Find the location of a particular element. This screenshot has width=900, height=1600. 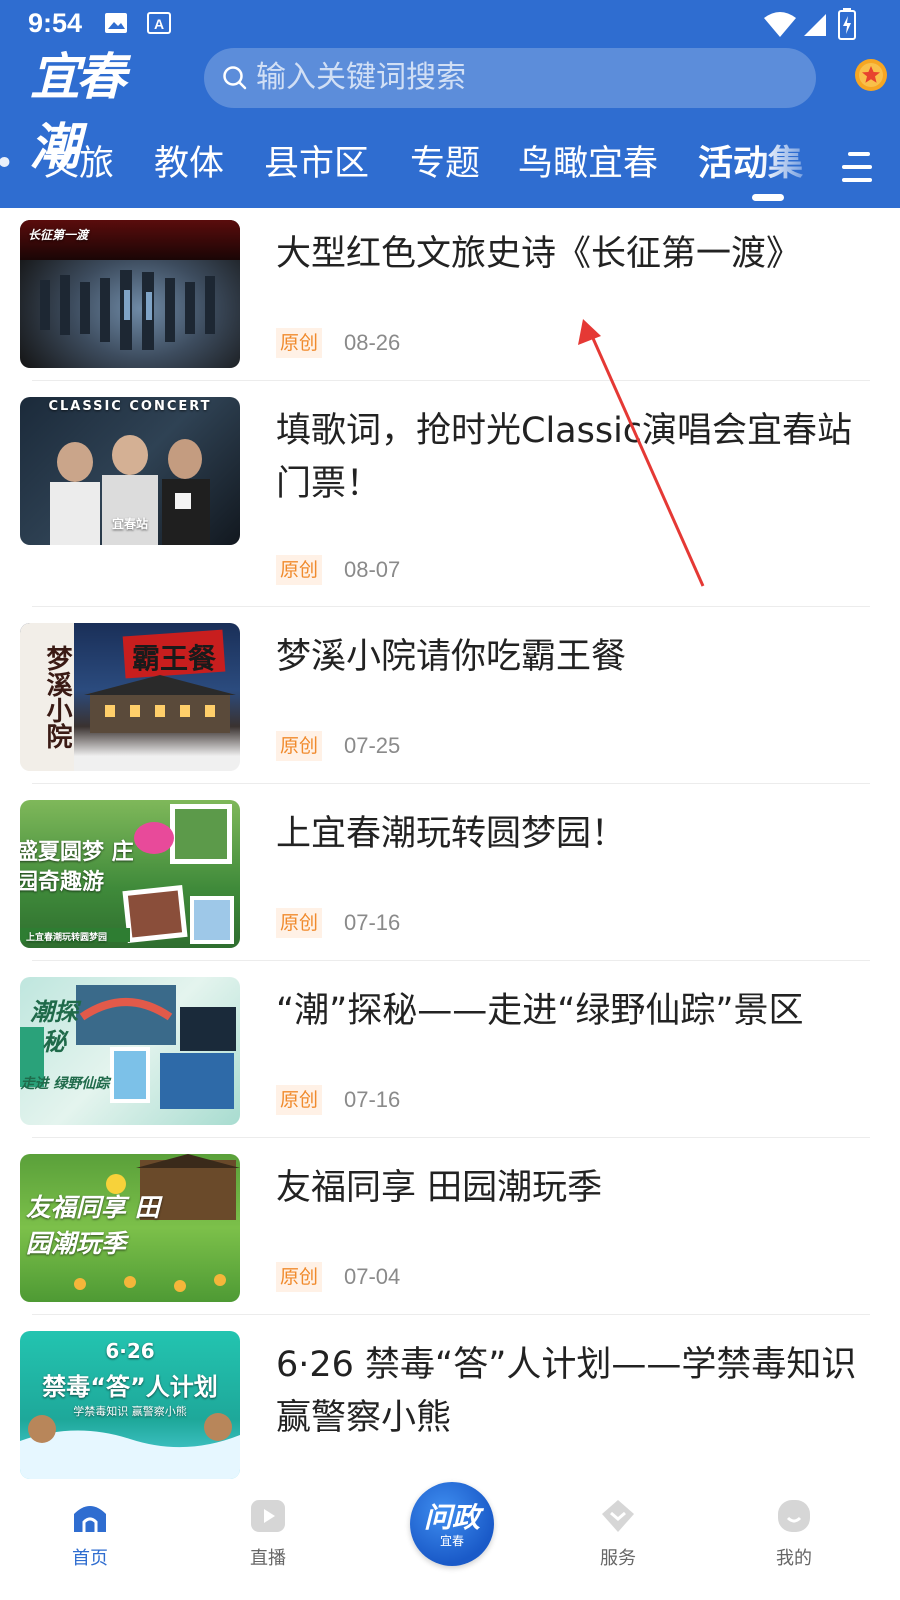

tab-niaokan: 鸟瞰宜春 is located at coordinates (588, 164).